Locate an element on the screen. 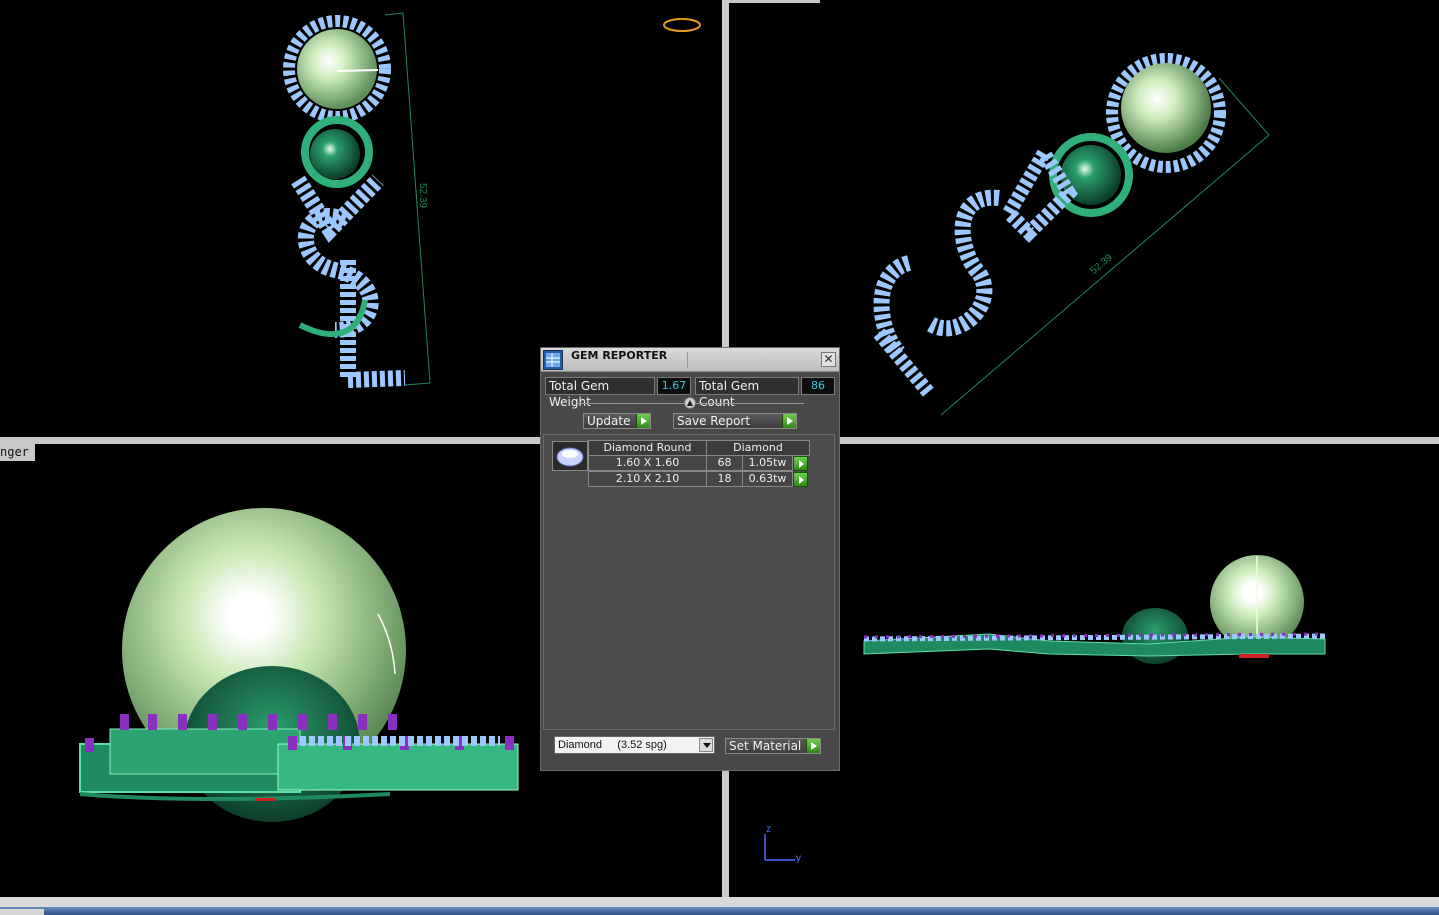 This screenshot has width=1439, height=915. gem-reporter-icon is located at coordinates (553, 360).